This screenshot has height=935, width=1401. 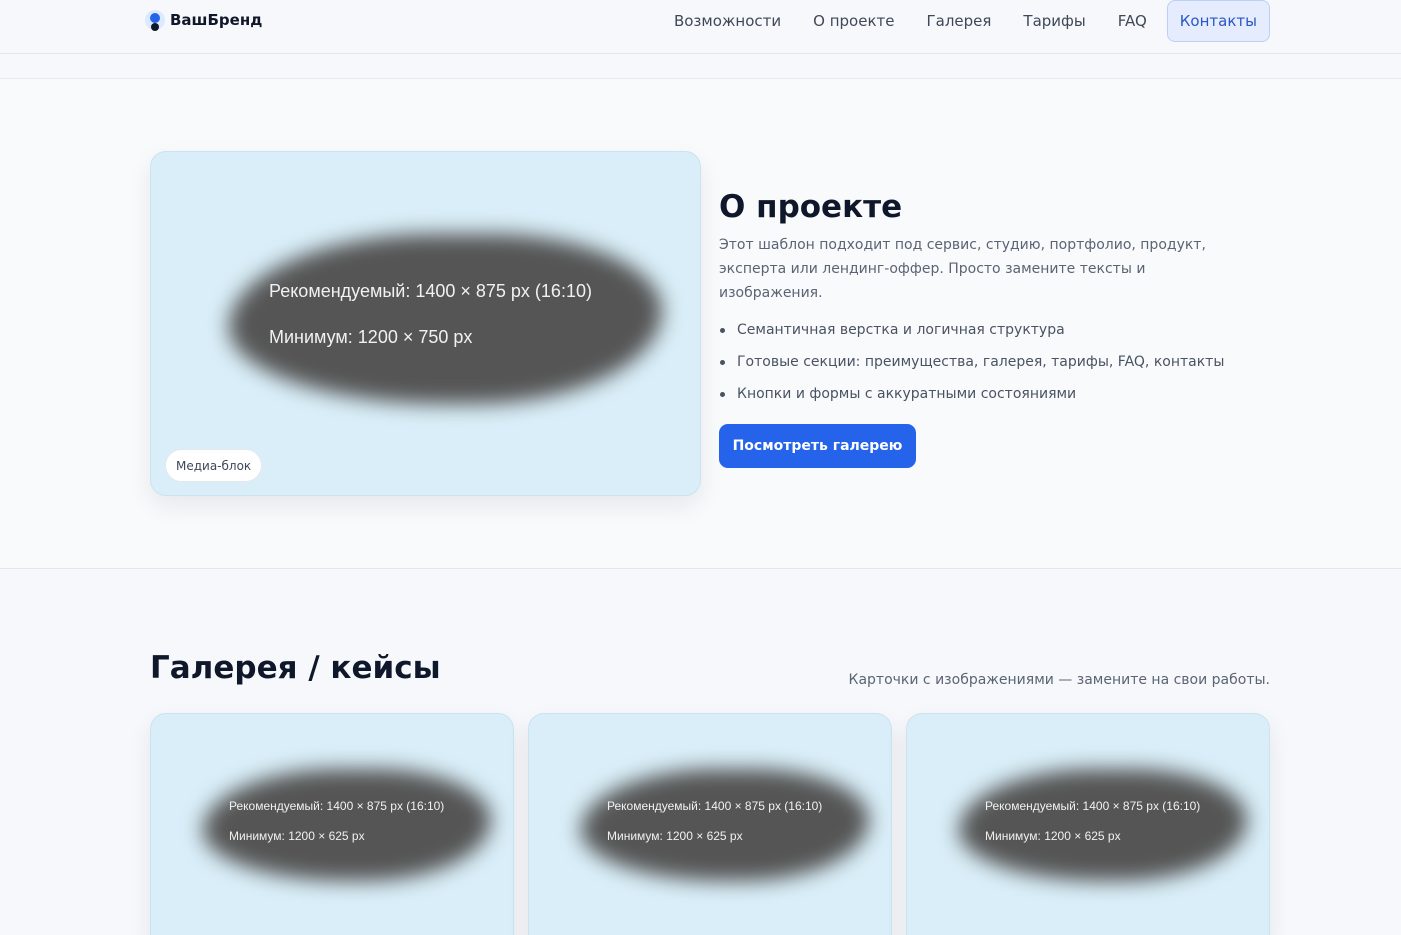 What do you see at coordinates (216, 20) in the screenshot?
I see `brand-name: ВашБренд` at bounding box center [216, 20].